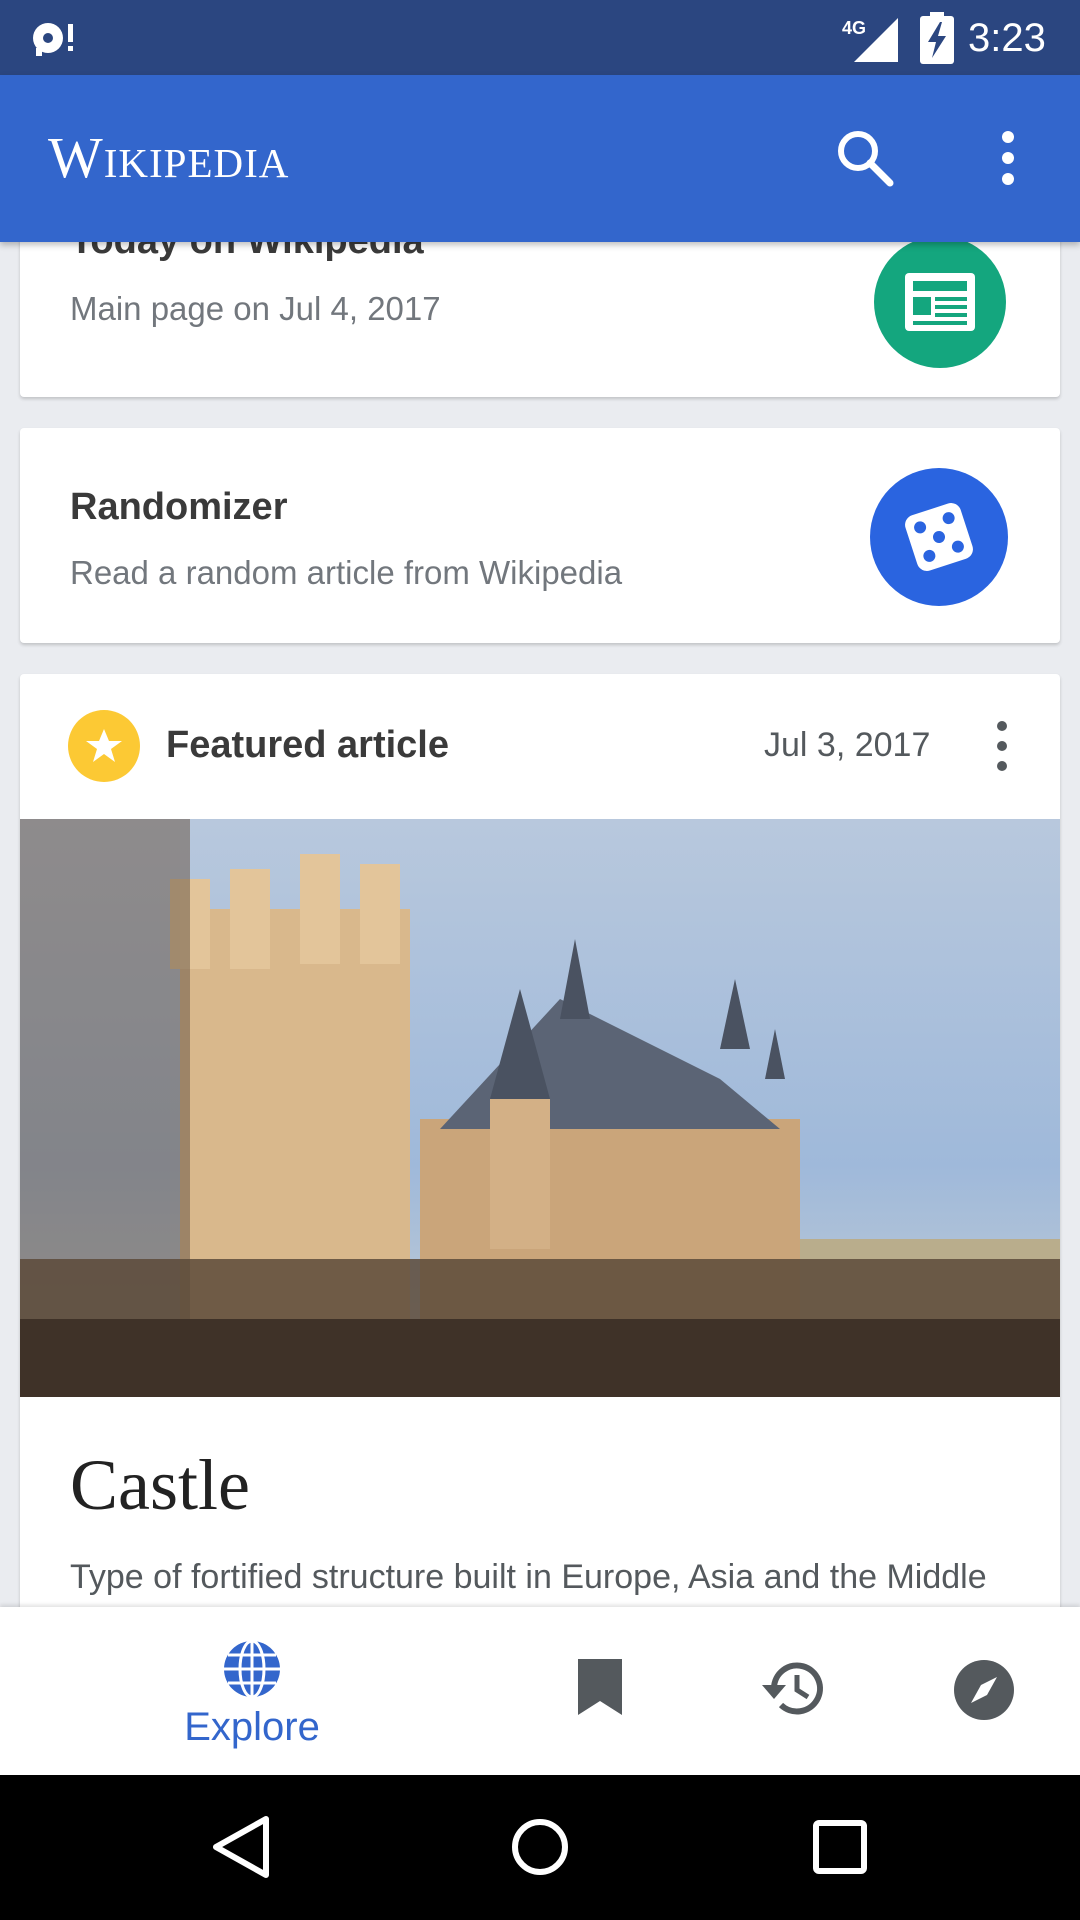 The height and width of the screenshot is (1920, 1080). I want to click on compass-icon, so click(984, 1690).